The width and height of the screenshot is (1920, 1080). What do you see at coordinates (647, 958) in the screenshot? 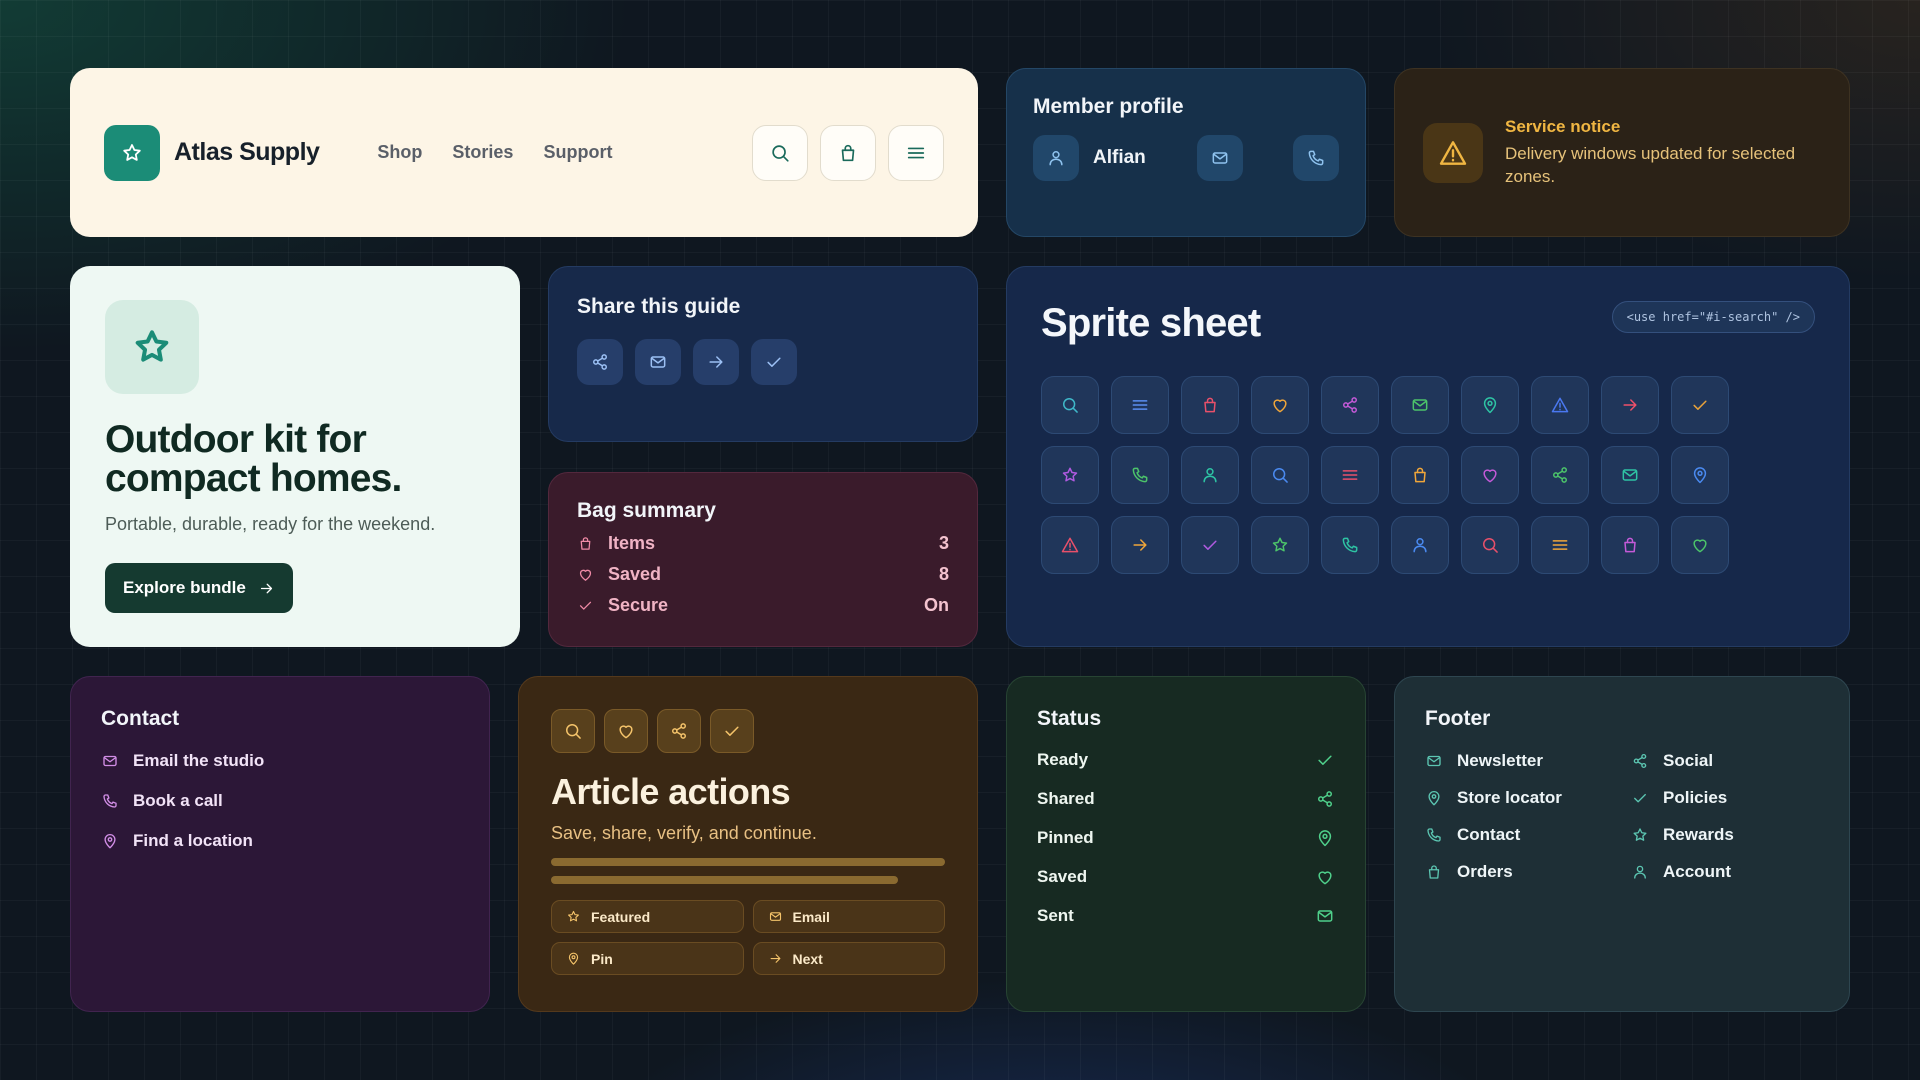
I see `tag-pin: Pin` at bounding box center [647, 958].